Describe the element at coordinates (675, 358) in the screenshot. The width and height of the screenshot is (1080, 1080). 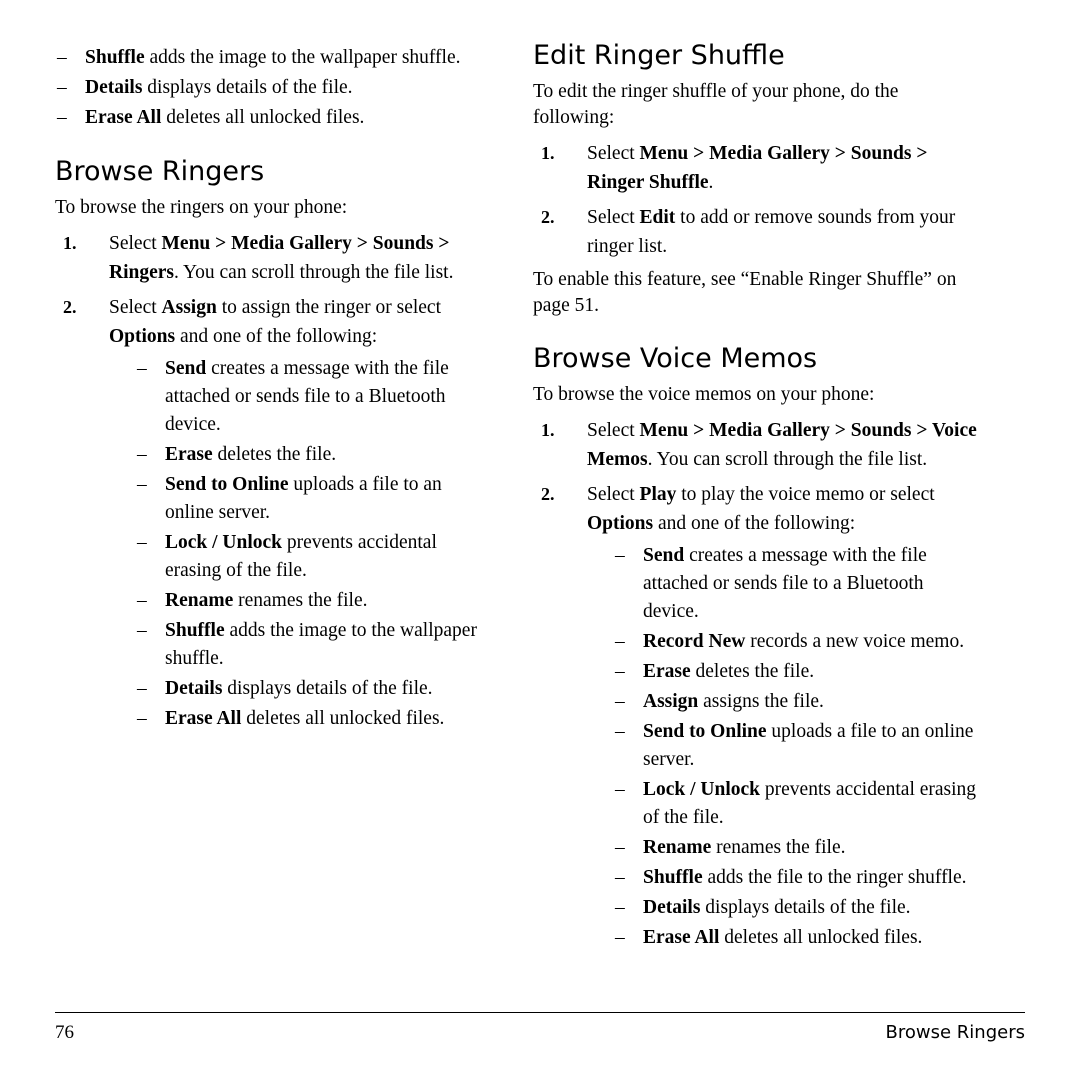
I see `section-heading-browse-voice-memos: Browse Voice Memos` at that location.